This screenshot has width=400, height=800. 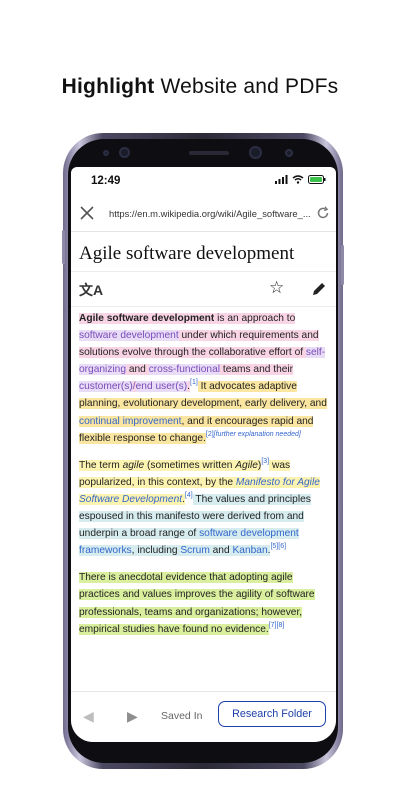 What do you see at coordinates (108, 86) in the screenshot?
I see `headline-bold: Highlight` at bounding box center [108, 86].